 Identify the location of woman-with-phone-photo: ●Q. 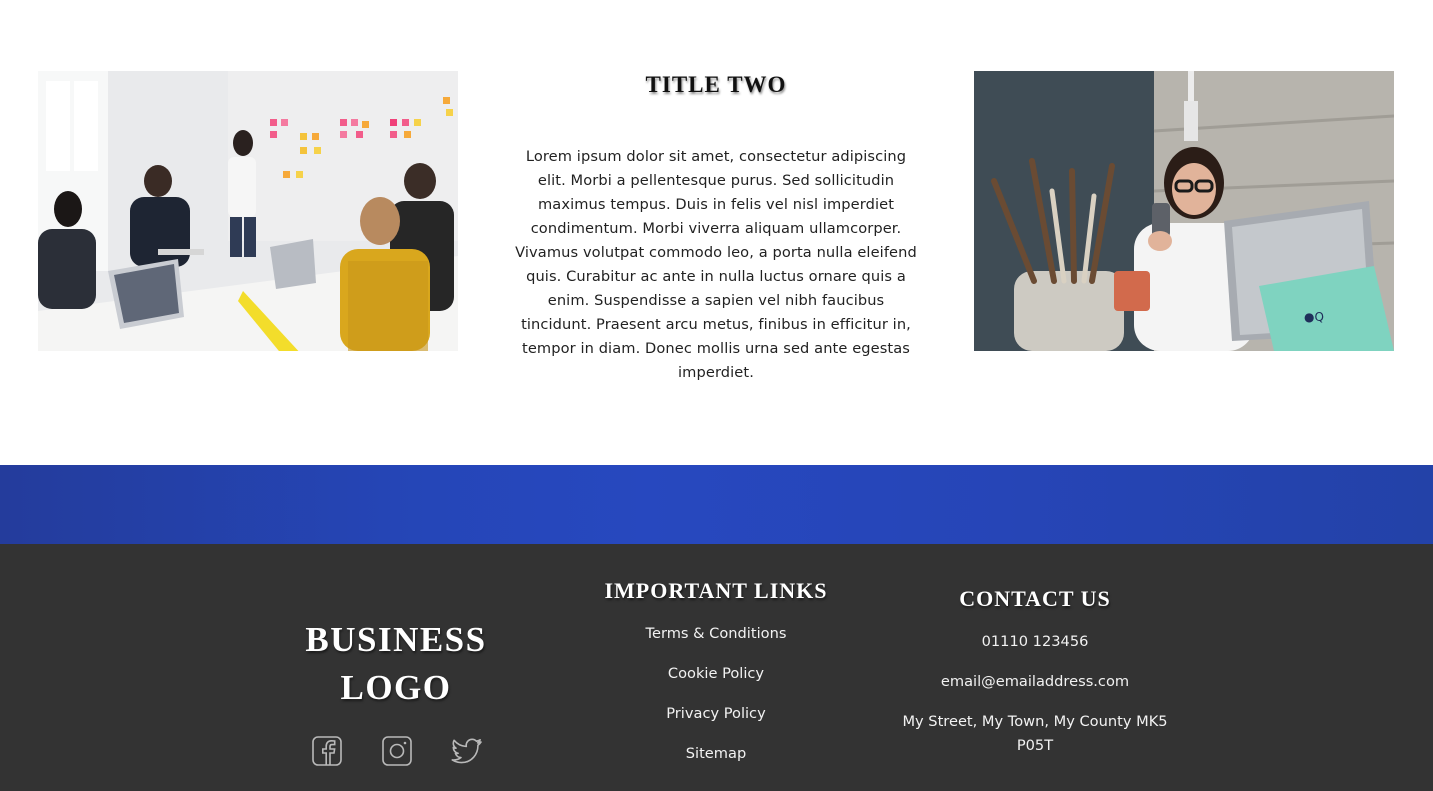
(1184, 211).